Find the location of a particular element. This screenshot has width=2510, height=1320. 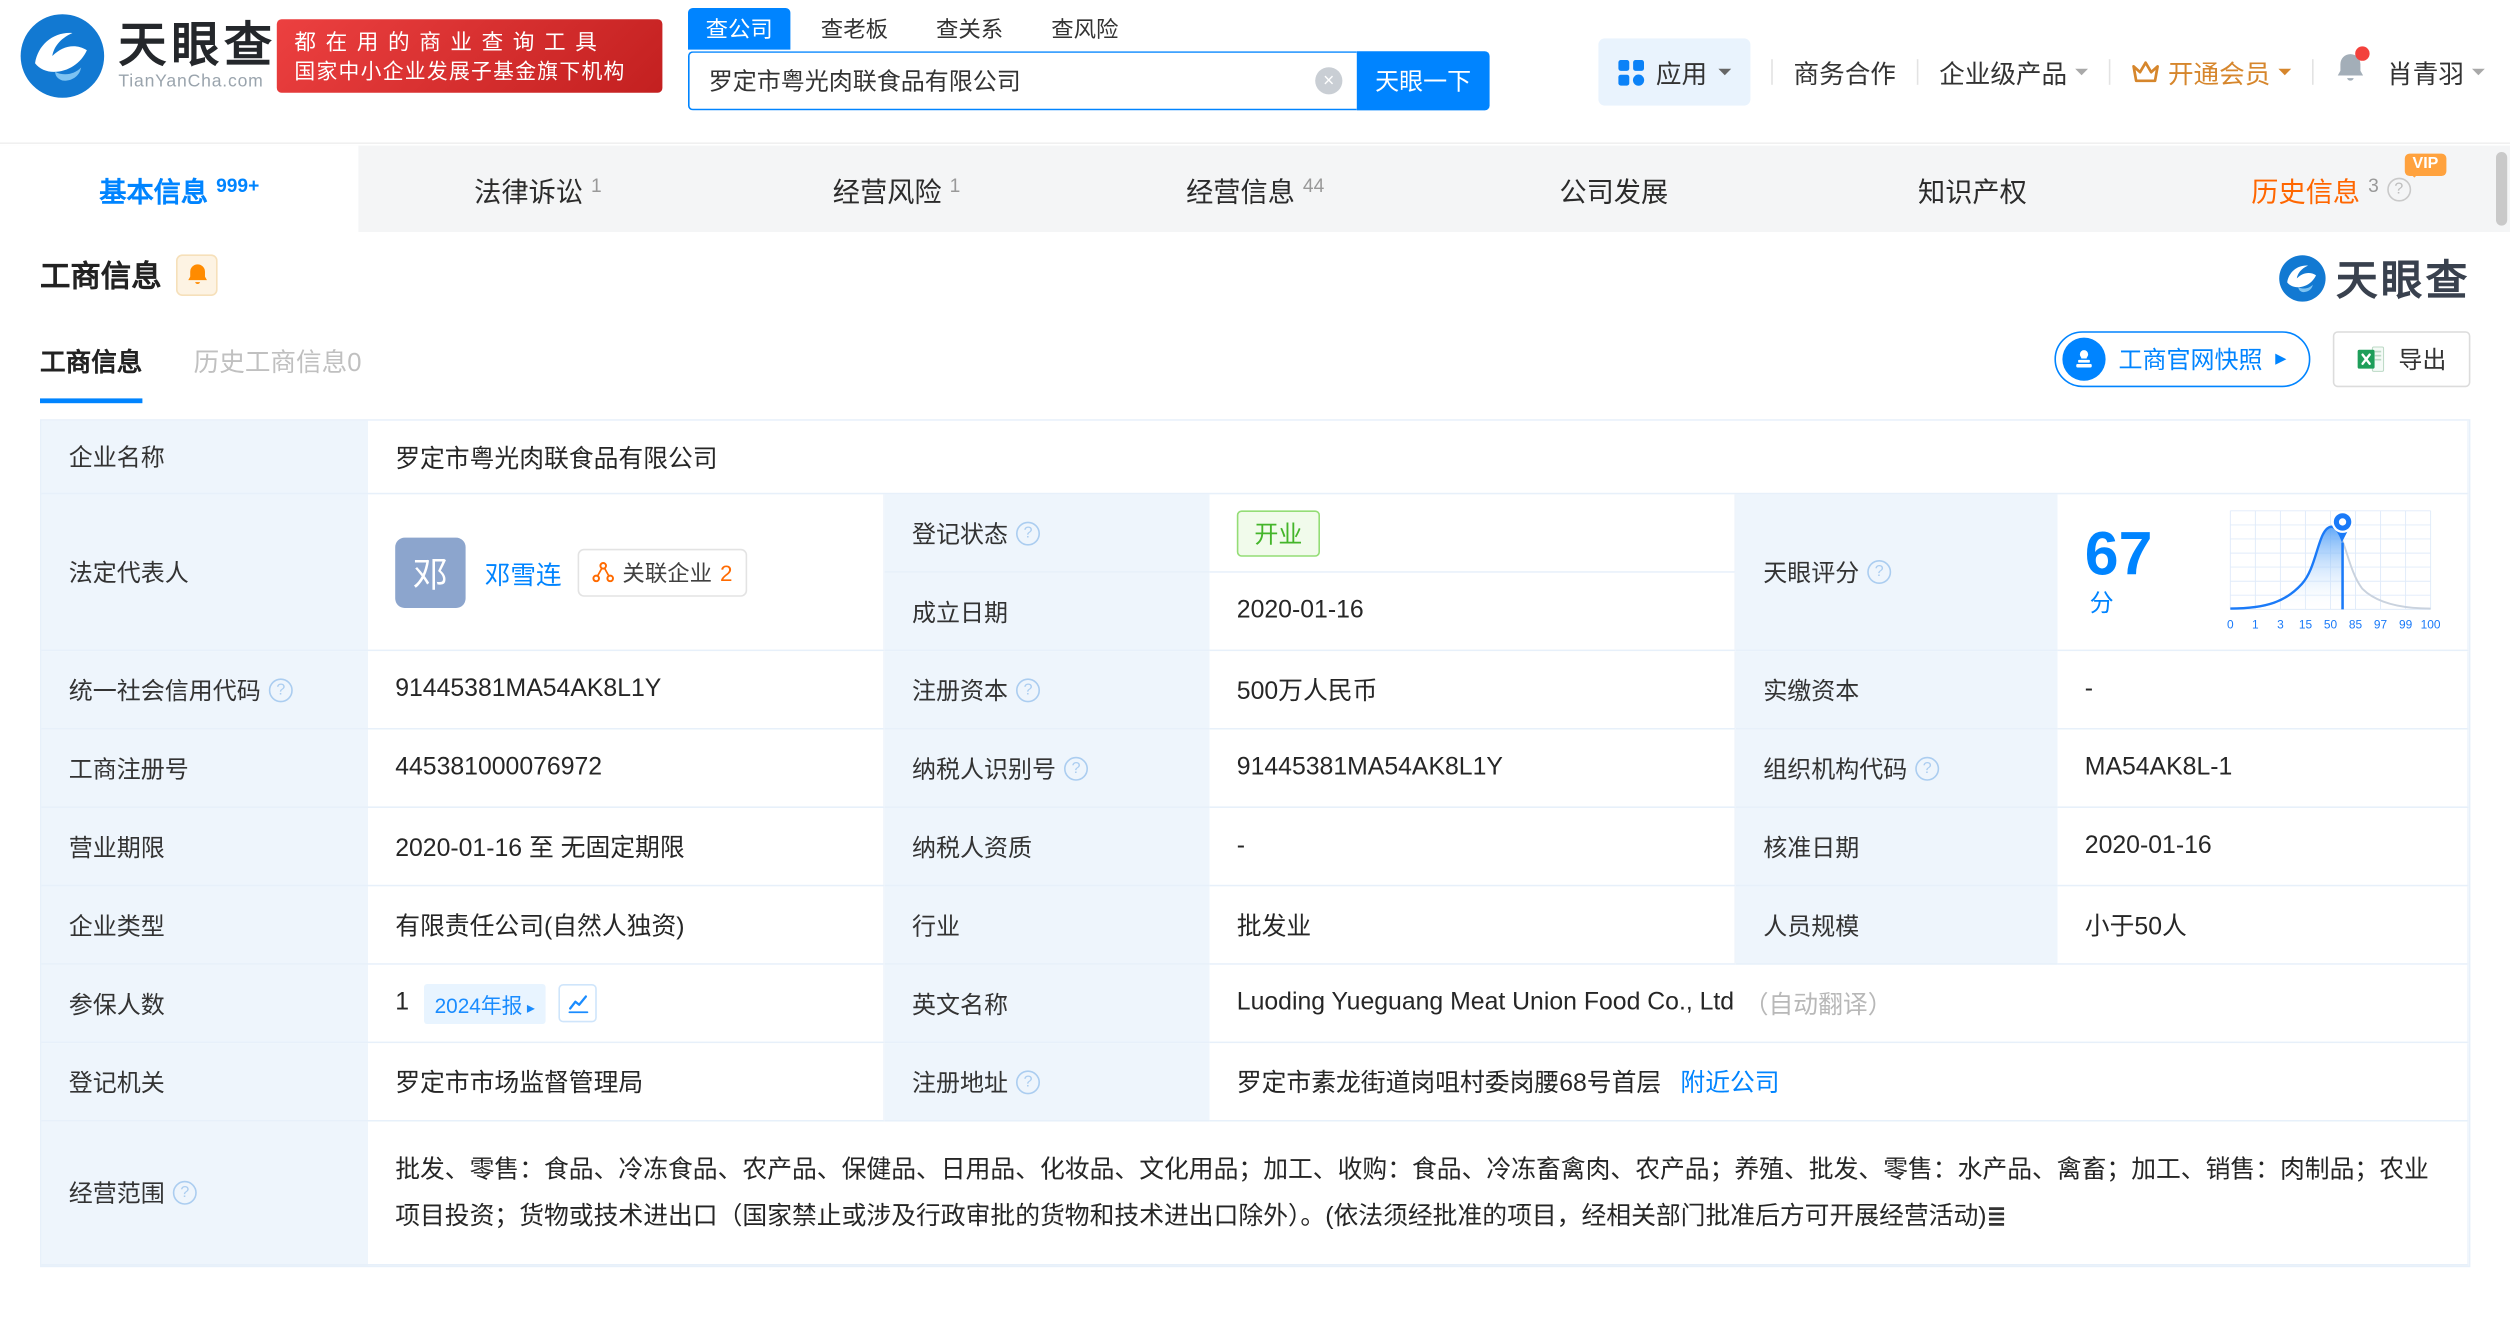

header-menu: 应用 商务合作 企业级产品 开通会员 肖青羽 is located at coordinates (2041, 72).